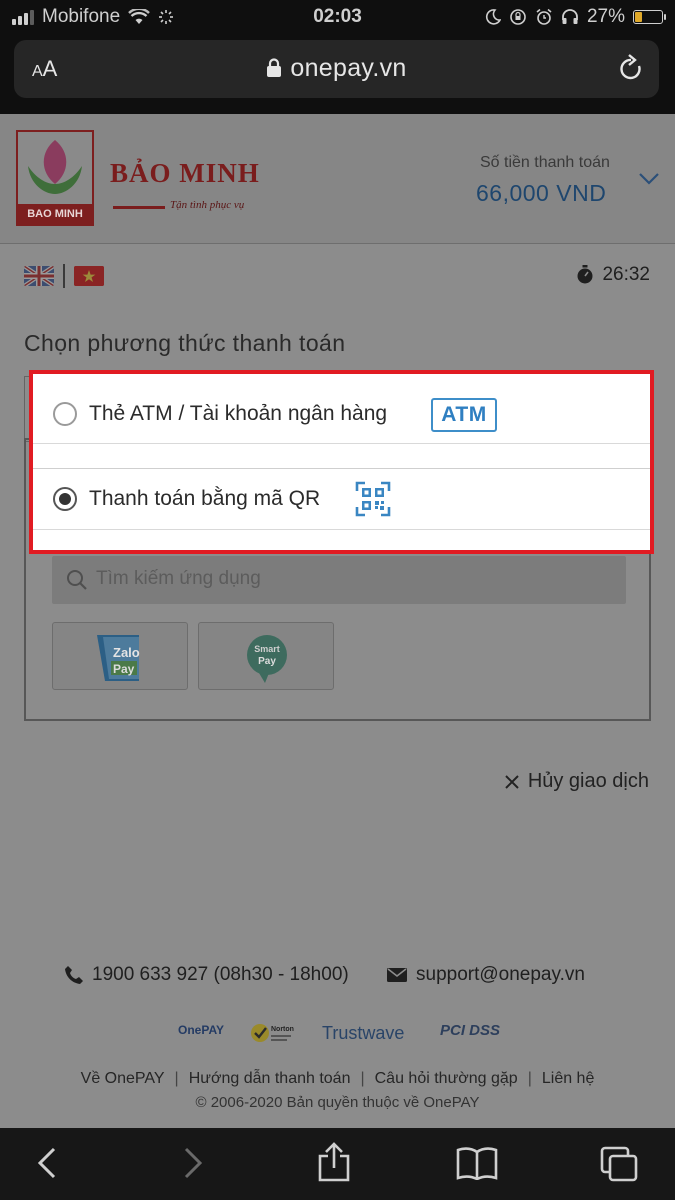 This screenshot has width=675, height=1200. I want to click on language-row: 26:32, so click(337, 276).